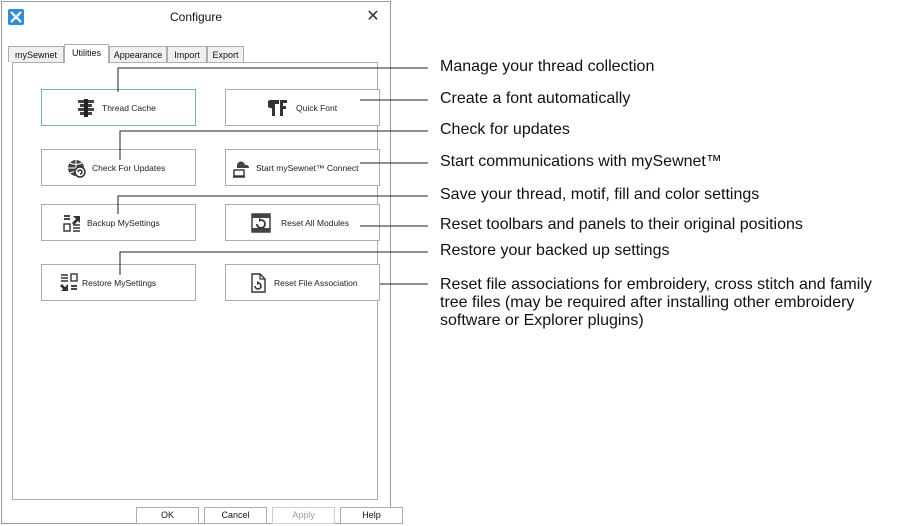 The image size is (898, 526). I want to click on callout-restore: Restore your backed up settings, so click(555, 250).